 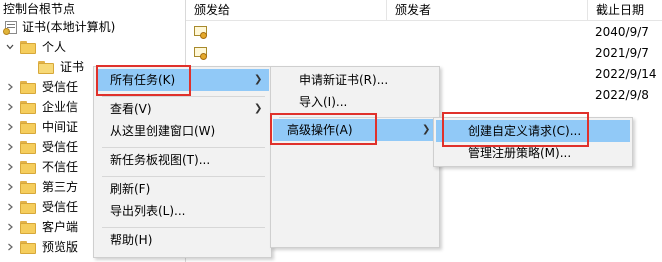 I want to click on menu-item-refresh: 刷新(F), so click(x=182, y=189).